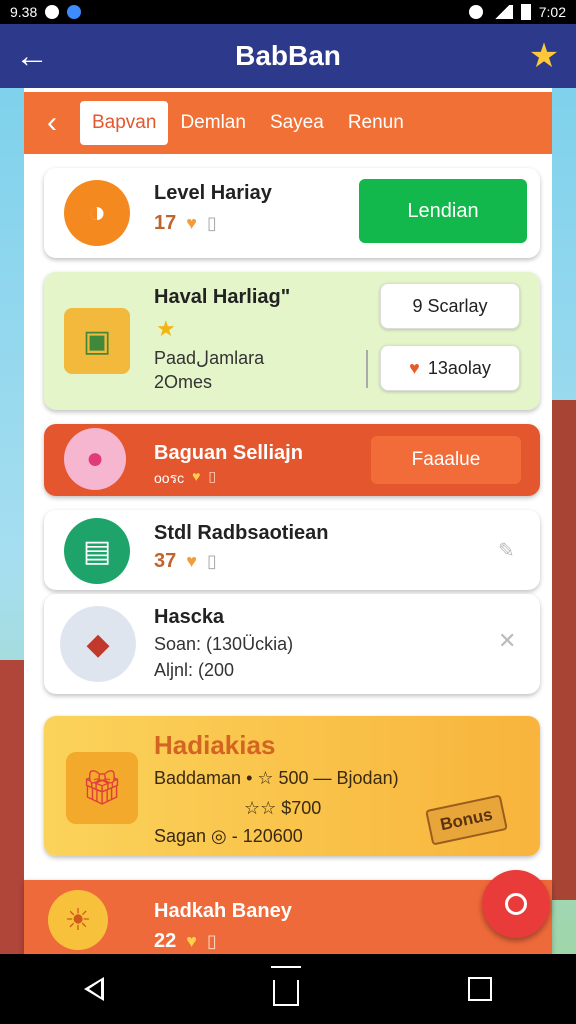 The width and height of the screenshot is (576, 1024). Describe the element at coordinates (241, 533) in the screenshot. I see `stdl-title: Stdl Radbsaotiean` at that location.